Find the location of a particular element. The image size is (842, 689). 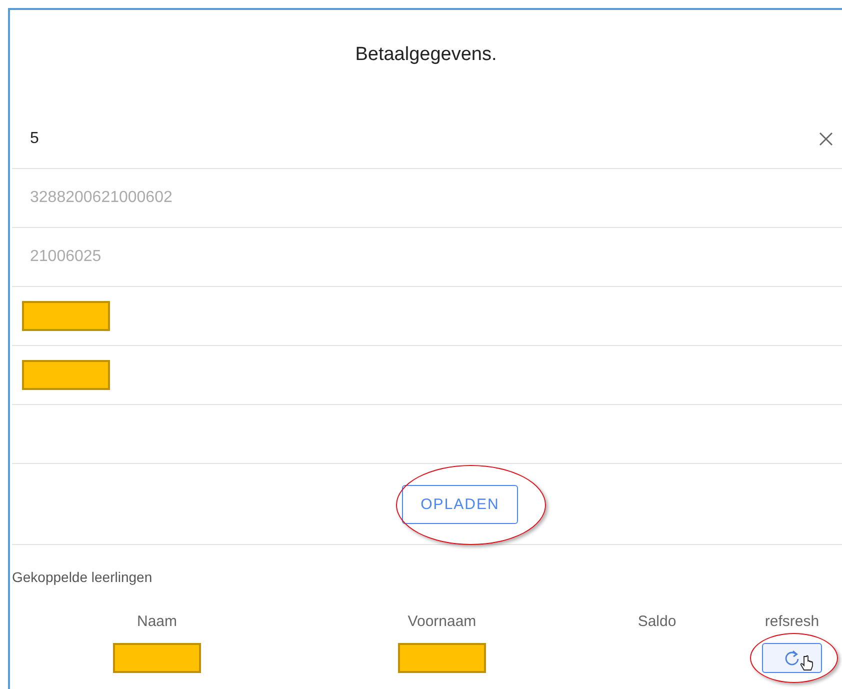

input-field: 5 is located at coordinates (415, 139).